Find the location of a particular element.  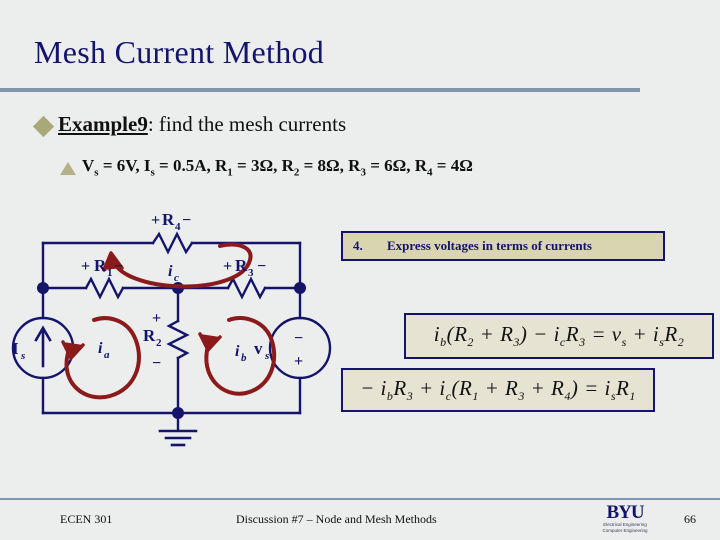

label-r3-plus: + is located at coordinates (227, 266).